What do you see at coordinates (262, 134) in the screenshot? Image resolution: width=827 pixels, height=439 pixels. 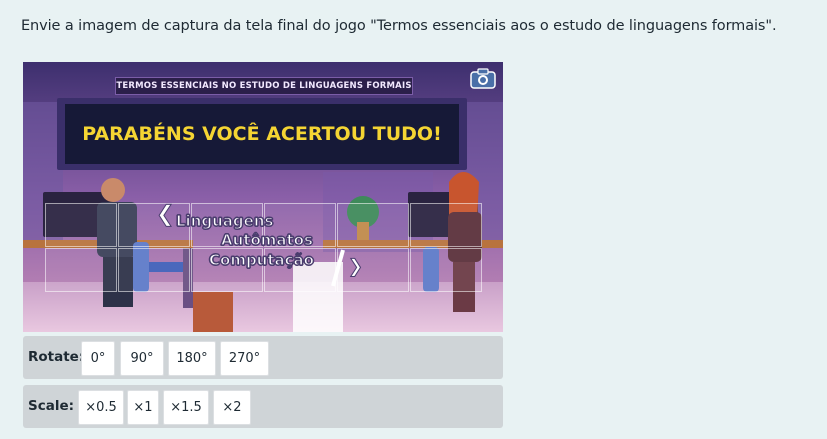 I see `game-headline: PARABÉNS VOCÊ ACERTOU TUDO!` at bounding box center [262, 134].